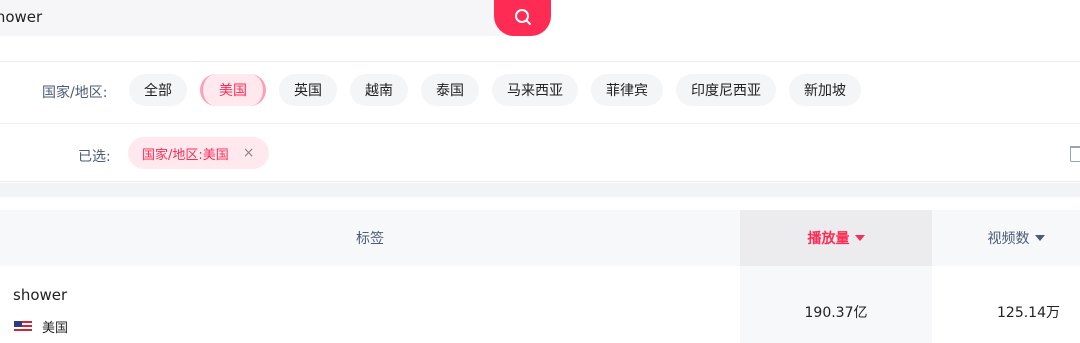 This screenshot has height=343, width=1080. Describe the element at coordinates (249, 153) in the screenshot. I see `close-icon: ×` at that location.